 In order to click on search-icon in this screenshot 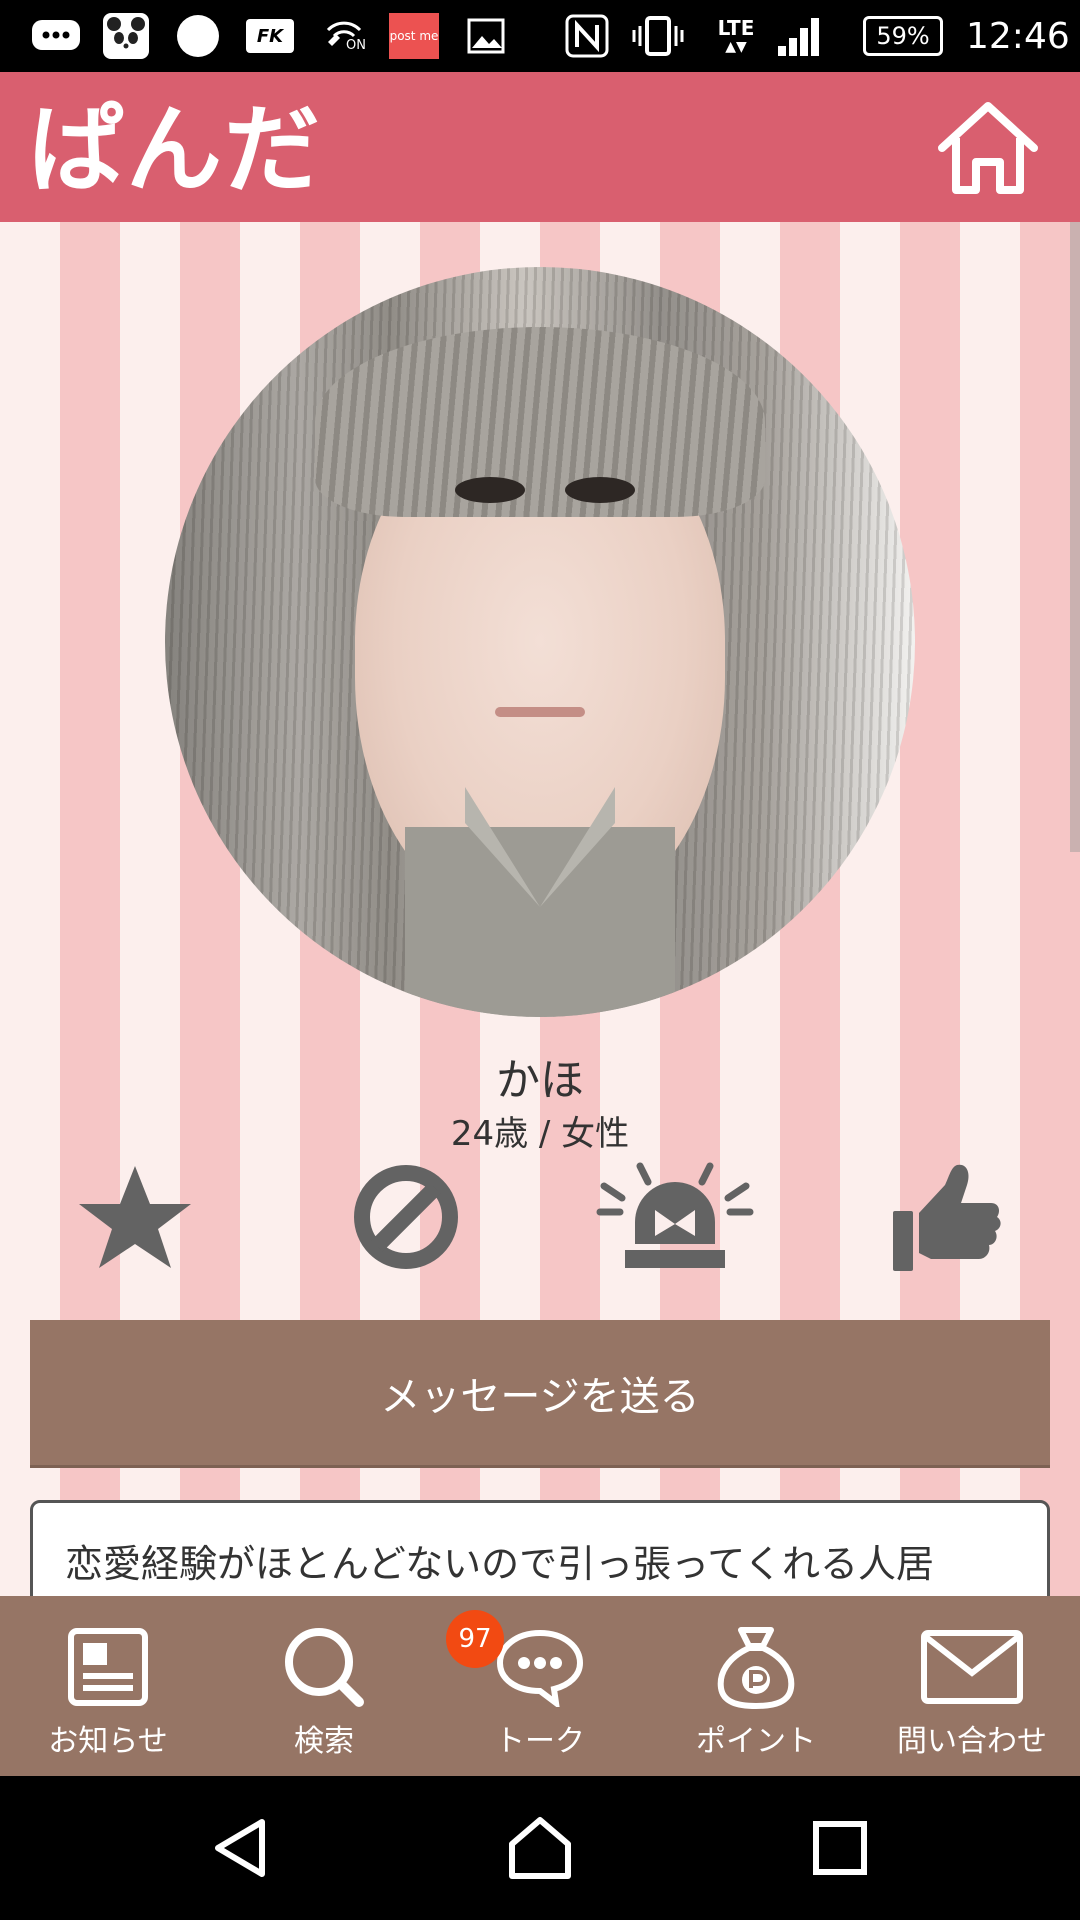, I will do `click(324, 1667)`.